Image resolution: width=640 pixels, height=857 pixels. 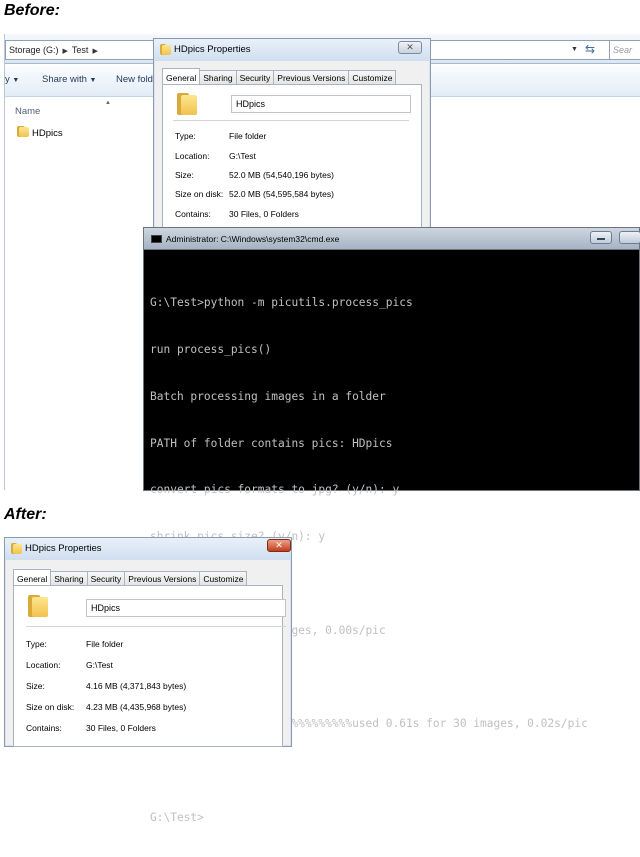 I want to click on address-dropdown-icon: ▼, so click(x=574, y=49).